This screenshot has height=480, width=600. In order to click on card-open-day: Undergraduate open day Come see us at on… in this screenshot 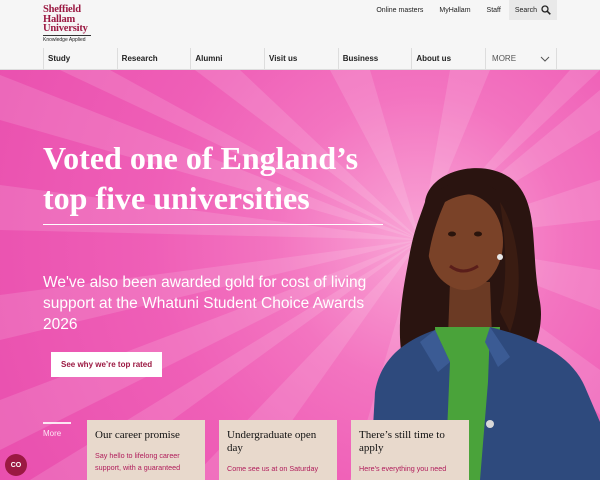, I will do `click(278, 450)`.